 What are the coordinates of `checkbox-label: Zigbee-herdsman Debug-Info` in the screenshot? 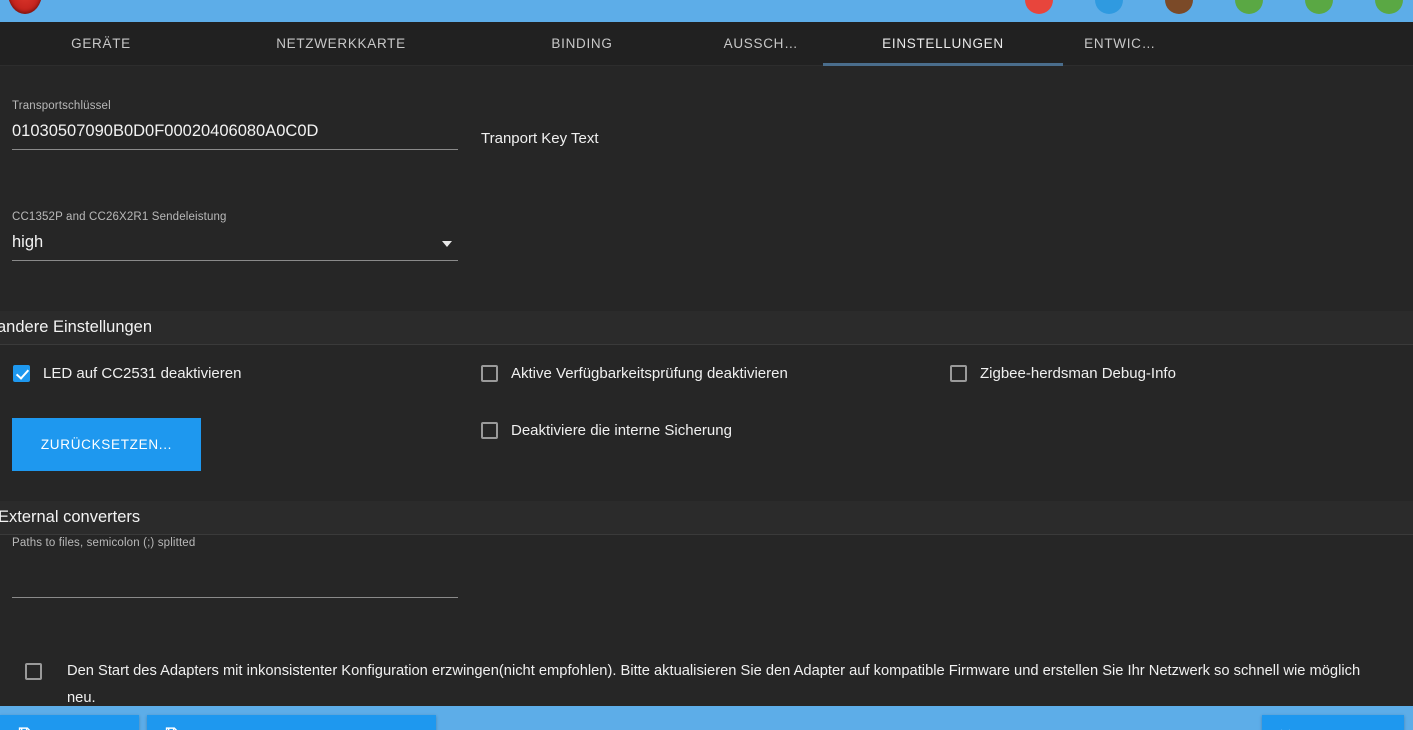 It's located at (1078, 373).